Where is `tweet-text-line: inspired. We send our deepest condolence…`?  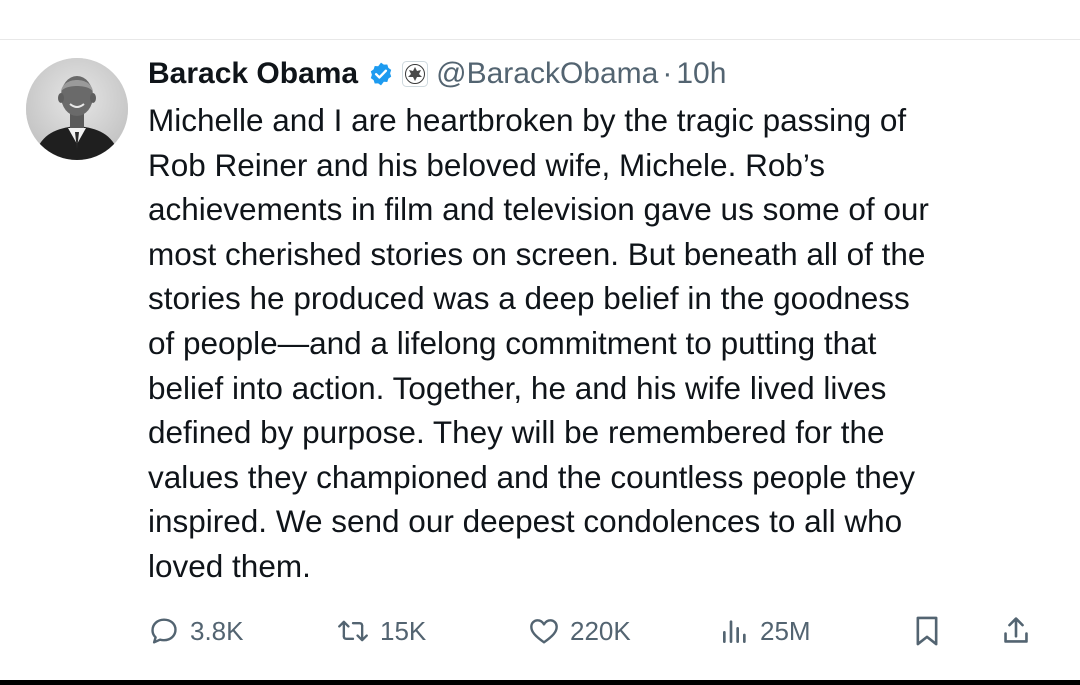
tweet-text-line: inspired. We send our deepest condolence… is located at coordinates (525, 521).